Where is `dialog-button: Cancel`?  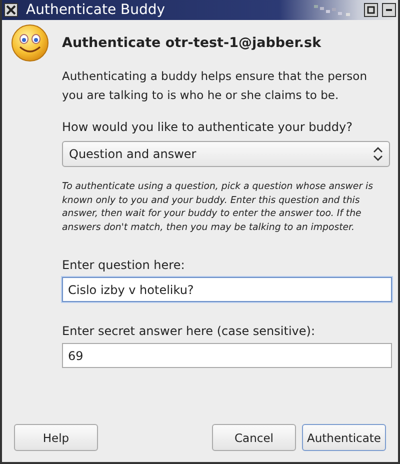
dialog-button: Cancel is located at coordinates (254, 437).